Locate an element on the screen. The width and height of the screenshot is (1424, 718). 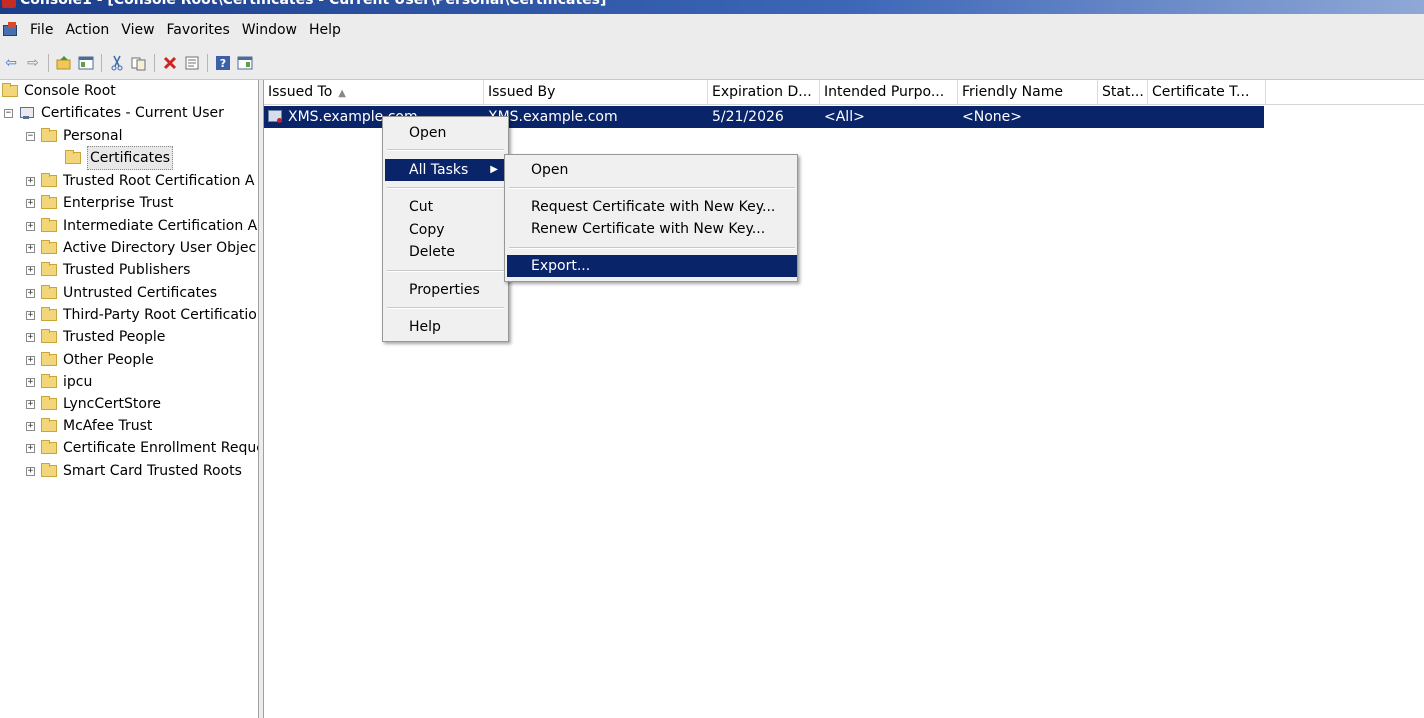
tree-label: Certificates is located at coordinates (130, 158).